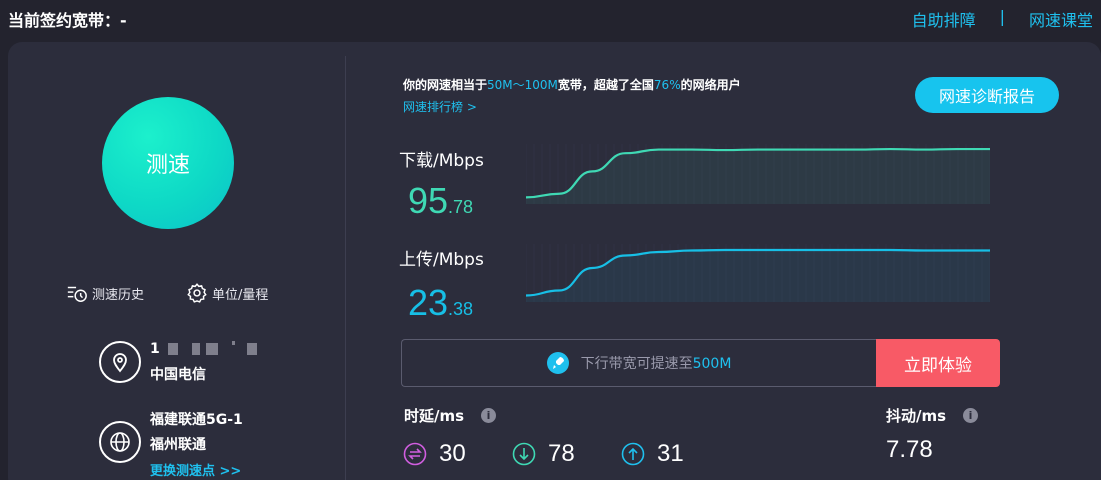  Describe the element at coordinates (197, 293) in the screenshot. I see `gear-icon` at that location.